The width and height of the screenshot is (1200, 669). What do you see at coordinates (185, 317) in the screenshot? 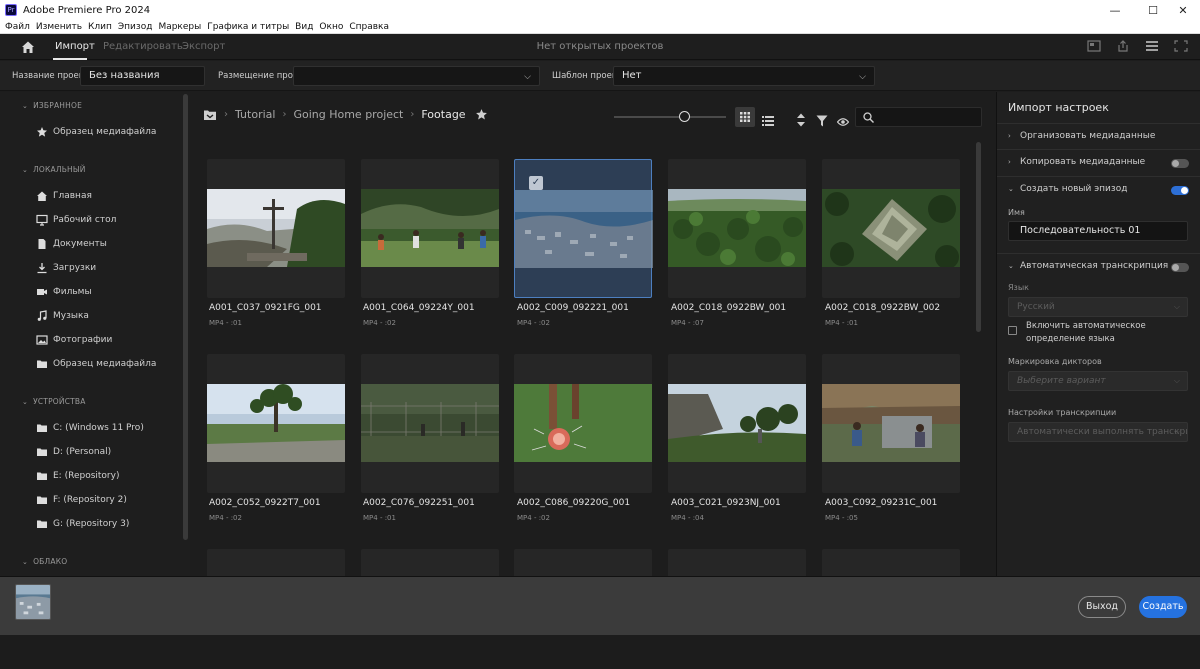
I see `sidebar-scrollbar` at bounding box center [185, 317].